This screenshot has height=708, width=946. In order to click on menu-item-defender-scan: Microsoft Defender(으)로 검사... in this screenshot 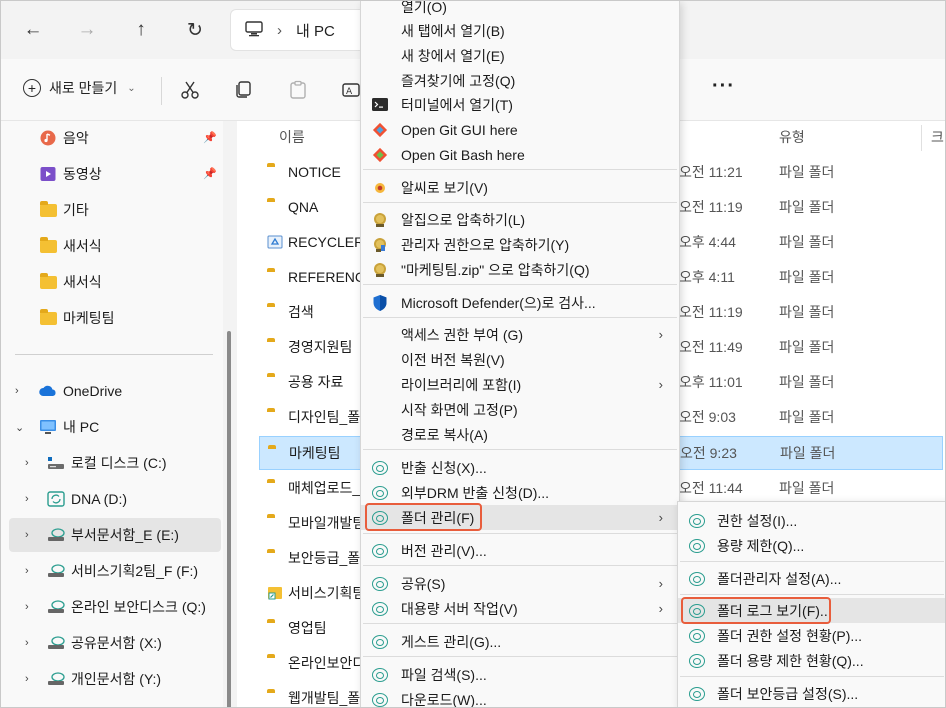, I will do `click(520, 302)`.